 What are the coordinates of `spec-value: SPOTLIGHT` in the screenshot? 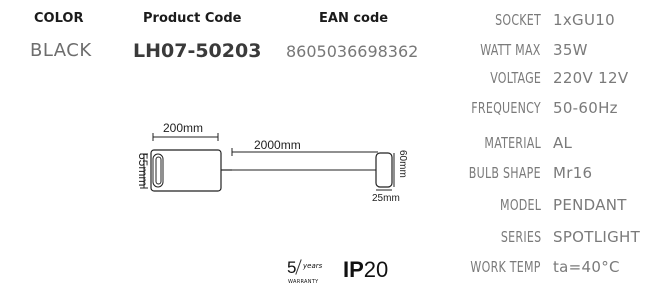 It's located at (597, 237).